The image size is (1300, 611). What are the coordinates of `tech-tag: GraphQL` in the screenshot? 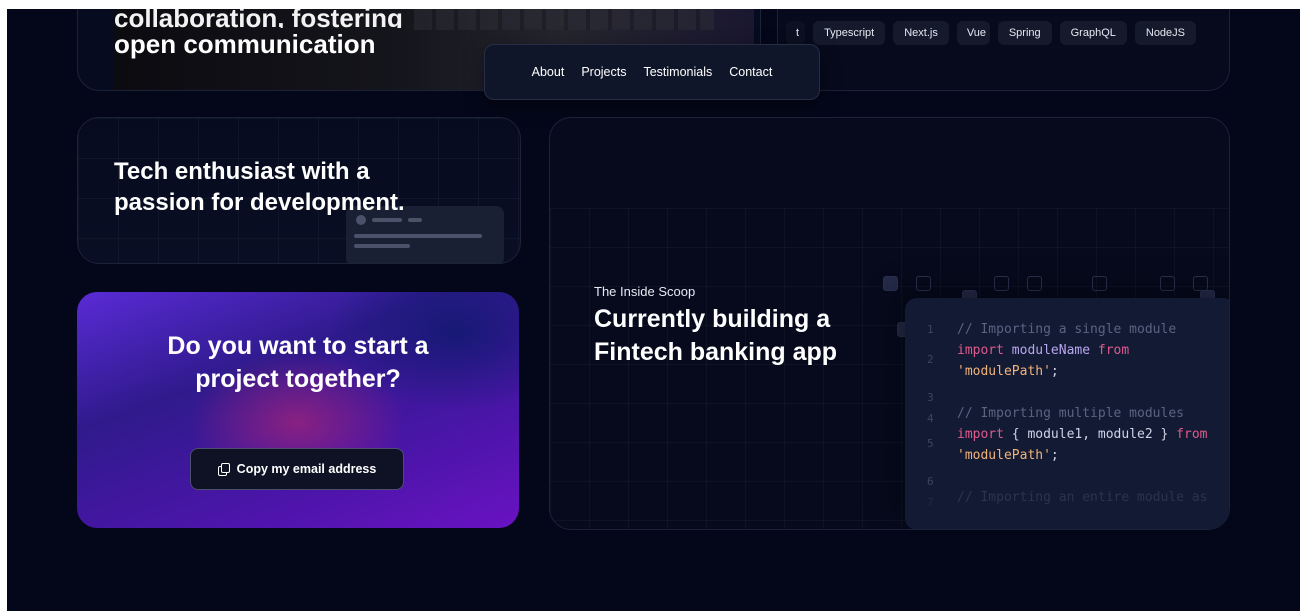 It's located at (1093, 33).